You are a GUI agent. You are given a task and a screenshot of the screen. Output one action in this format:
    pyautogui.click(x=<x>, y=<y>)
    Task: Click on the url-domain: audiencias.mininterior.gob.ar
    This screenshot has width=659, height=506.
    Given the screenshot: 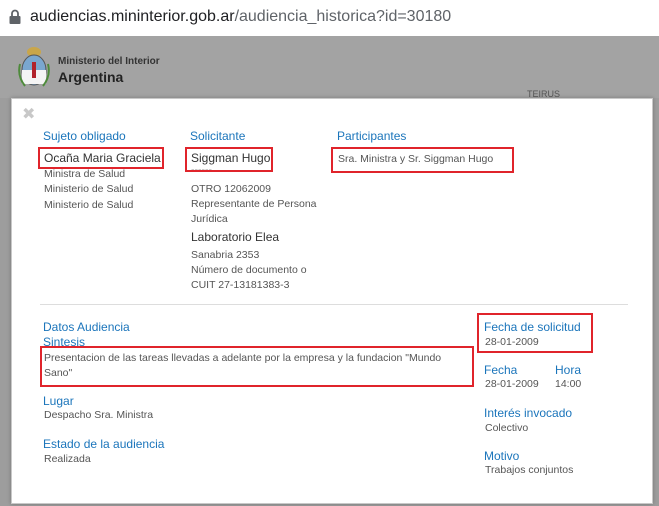 What is the action you would take?
    pyautogui.click(x=132, y=16)
    